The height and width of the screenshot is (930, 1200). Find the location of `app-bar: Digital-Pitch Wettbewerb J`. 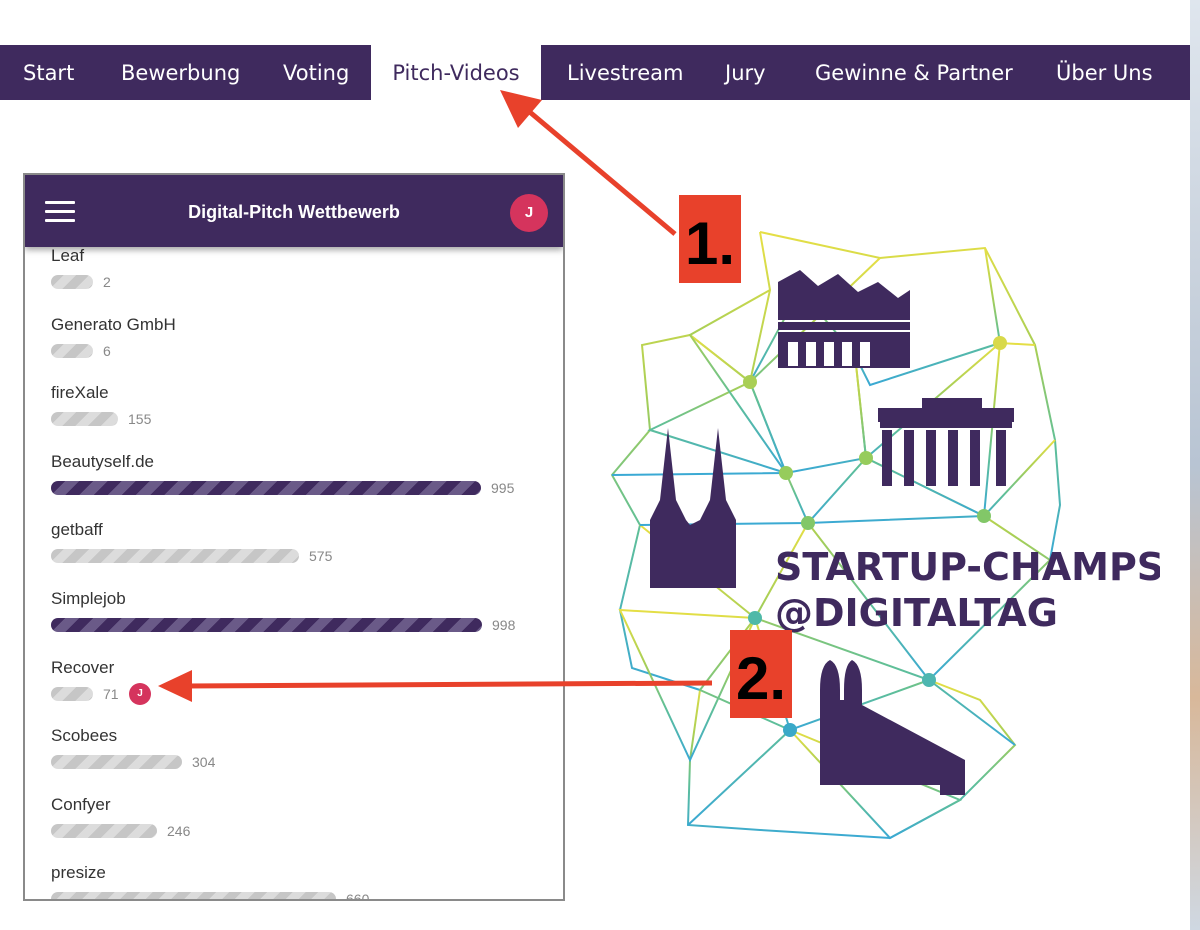

app-bar: Digital-Pitch Wettbewerb J is located at coordinates (294, 211).